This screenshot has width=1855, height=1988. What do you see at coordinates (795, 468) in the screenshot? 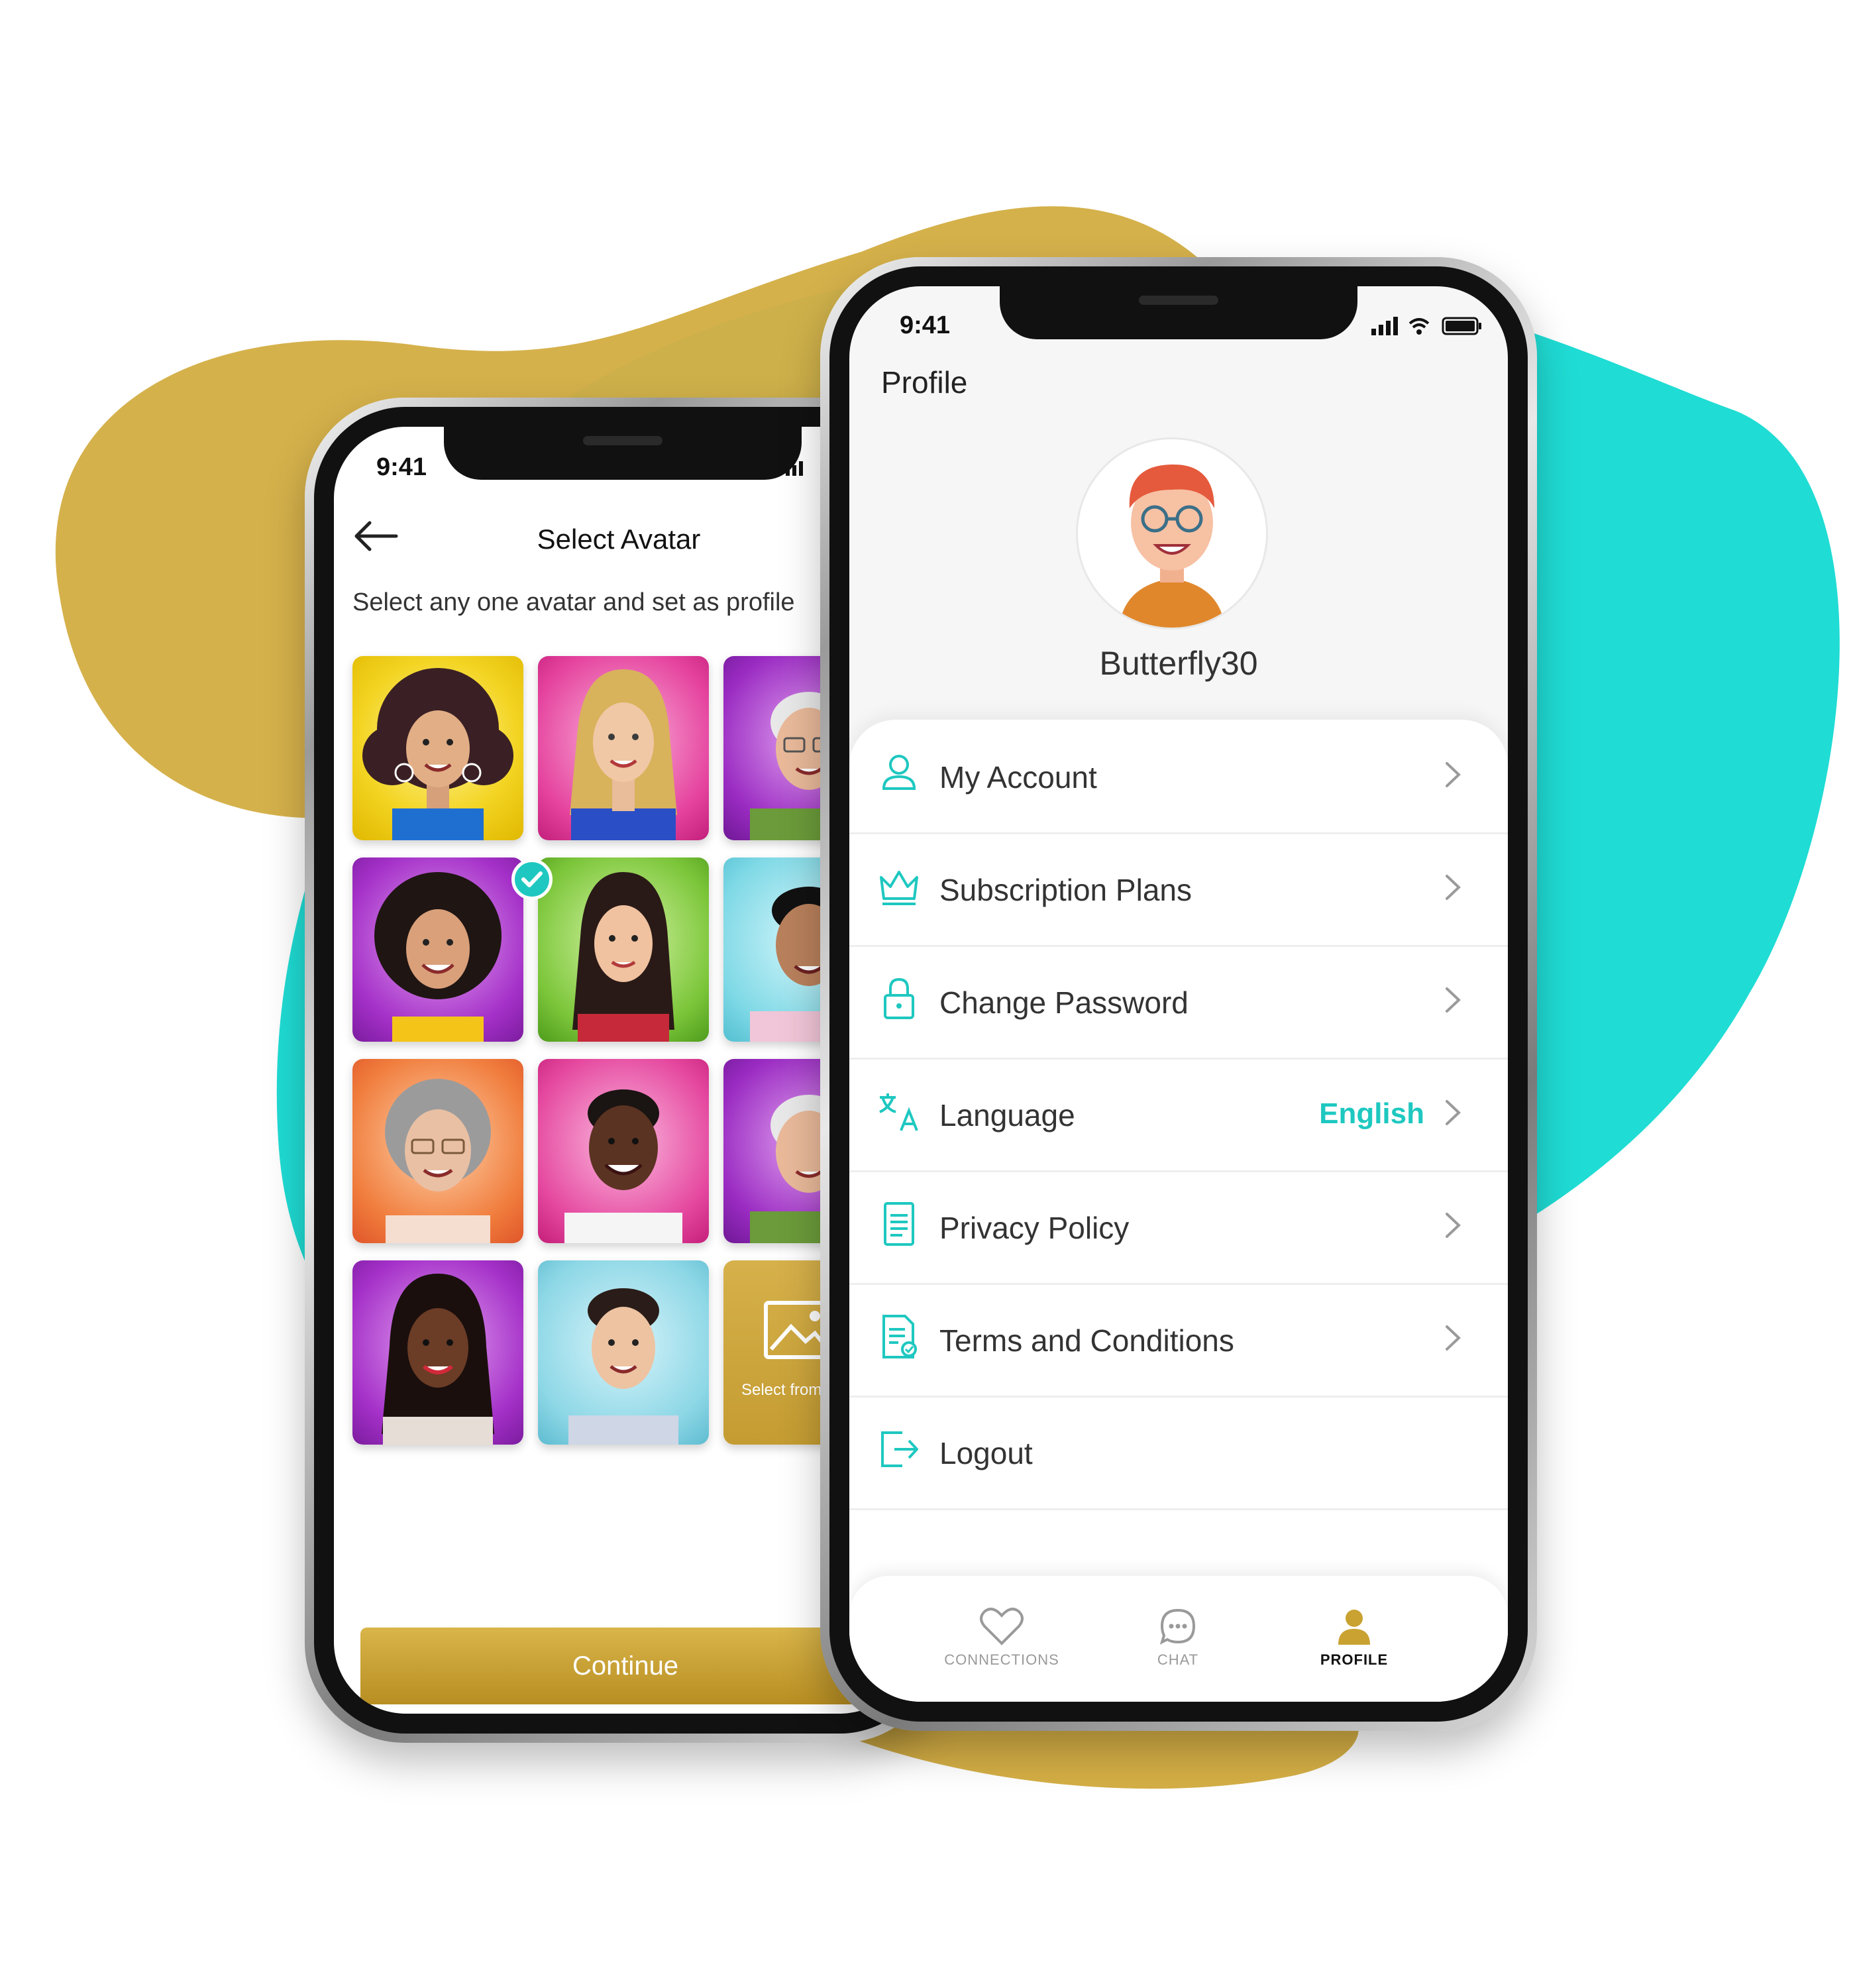
I see `signal-icon` at bounding box center [795, 468].